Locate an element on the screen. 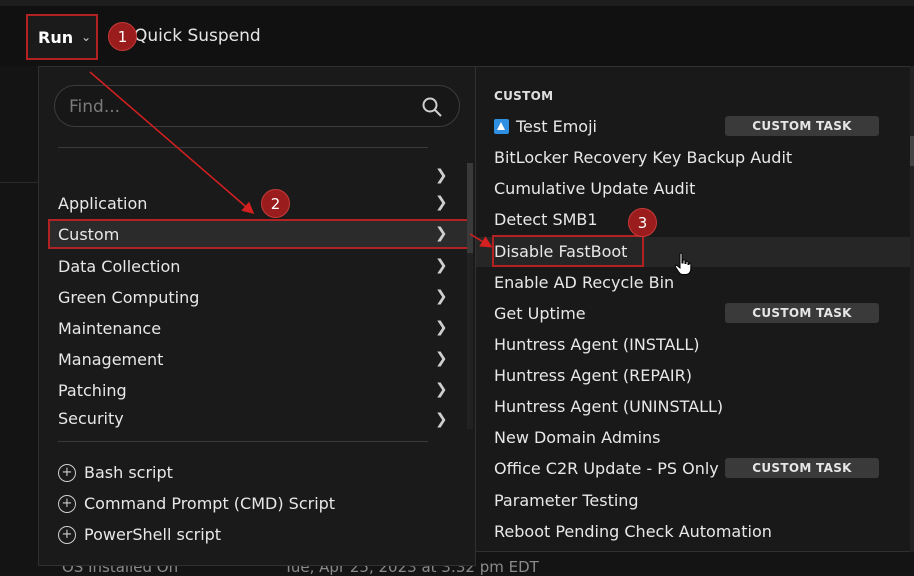 The height and width of the screenshot is (576, 914). task-label-text: Test Emoji is located at coordinates (556, 126).